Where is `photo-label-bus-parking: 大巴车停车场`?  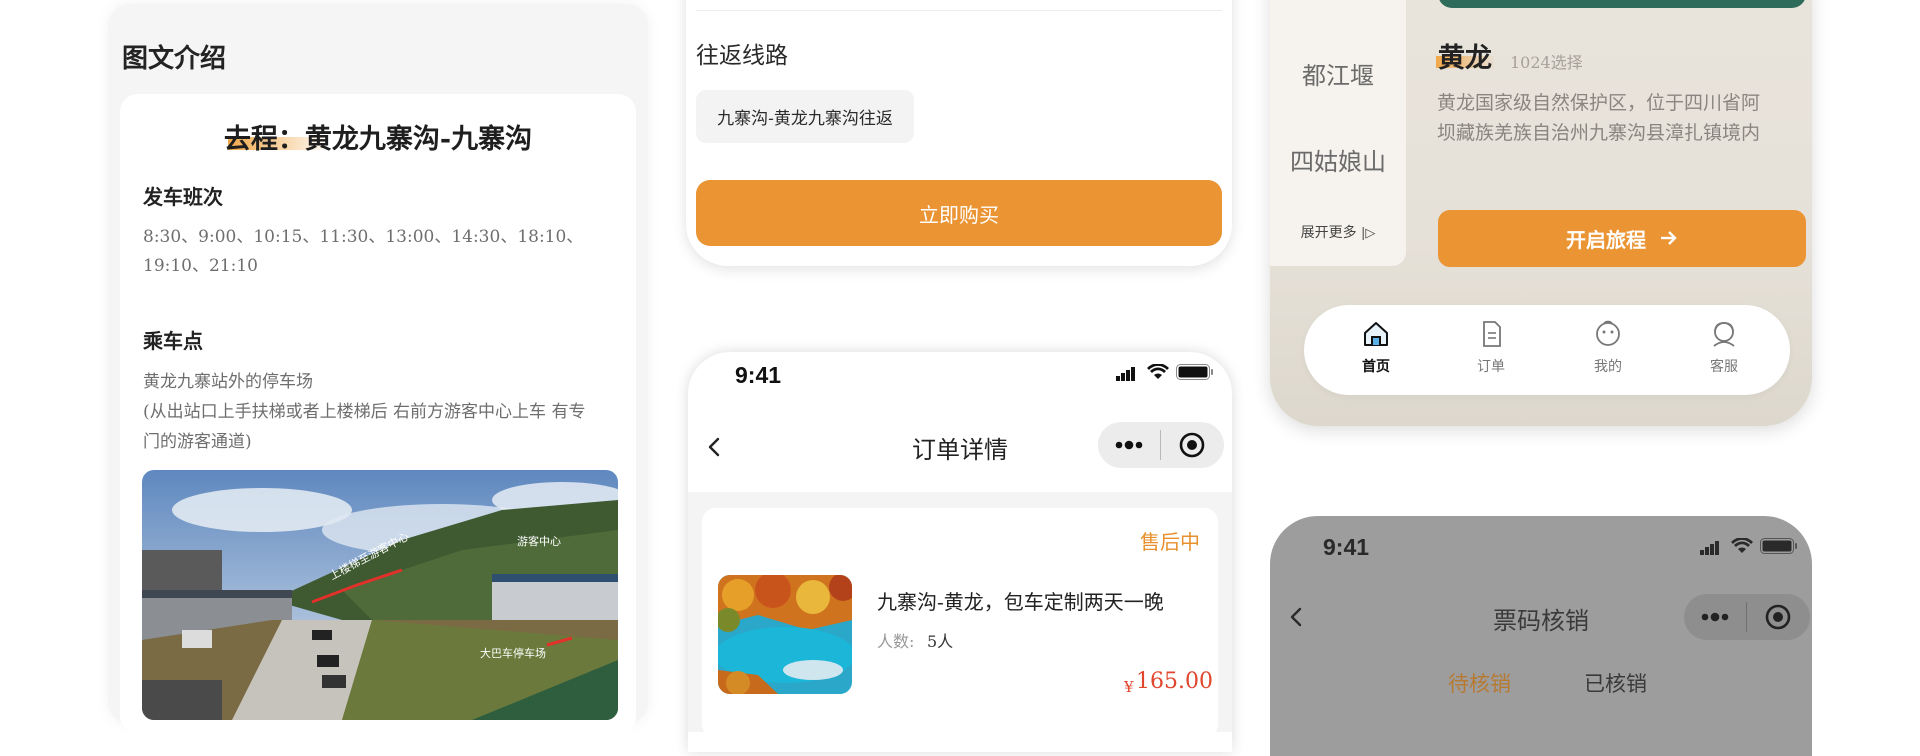 photo-label-bus-parking: 大巴车停车场 is located at coordinates (513, 653).